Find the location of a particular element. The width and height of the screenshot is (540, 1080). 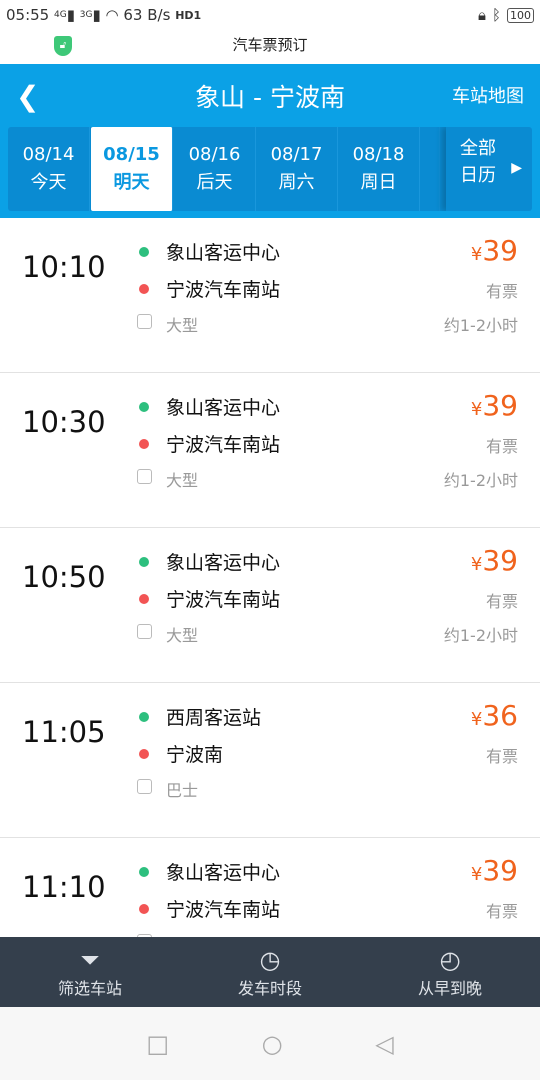

departure-time: 10:30 is located at coordinates (64, 422).